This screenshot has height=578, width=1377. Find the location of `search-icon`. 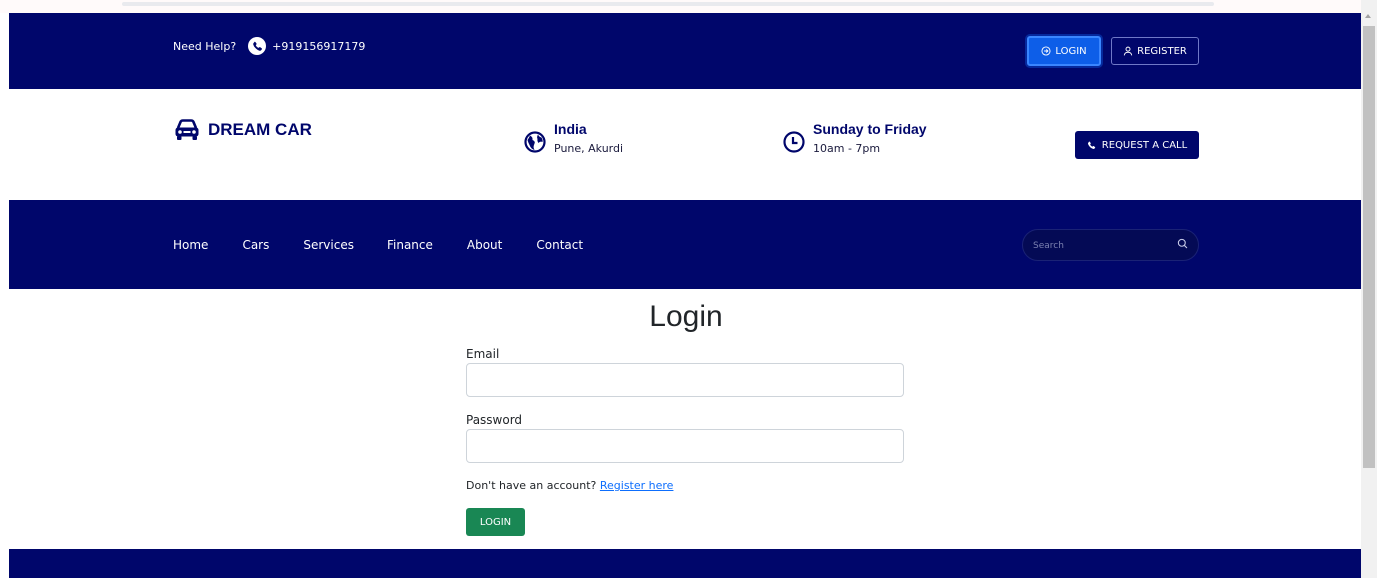

search-icon is located at coordinates (1182, 243).